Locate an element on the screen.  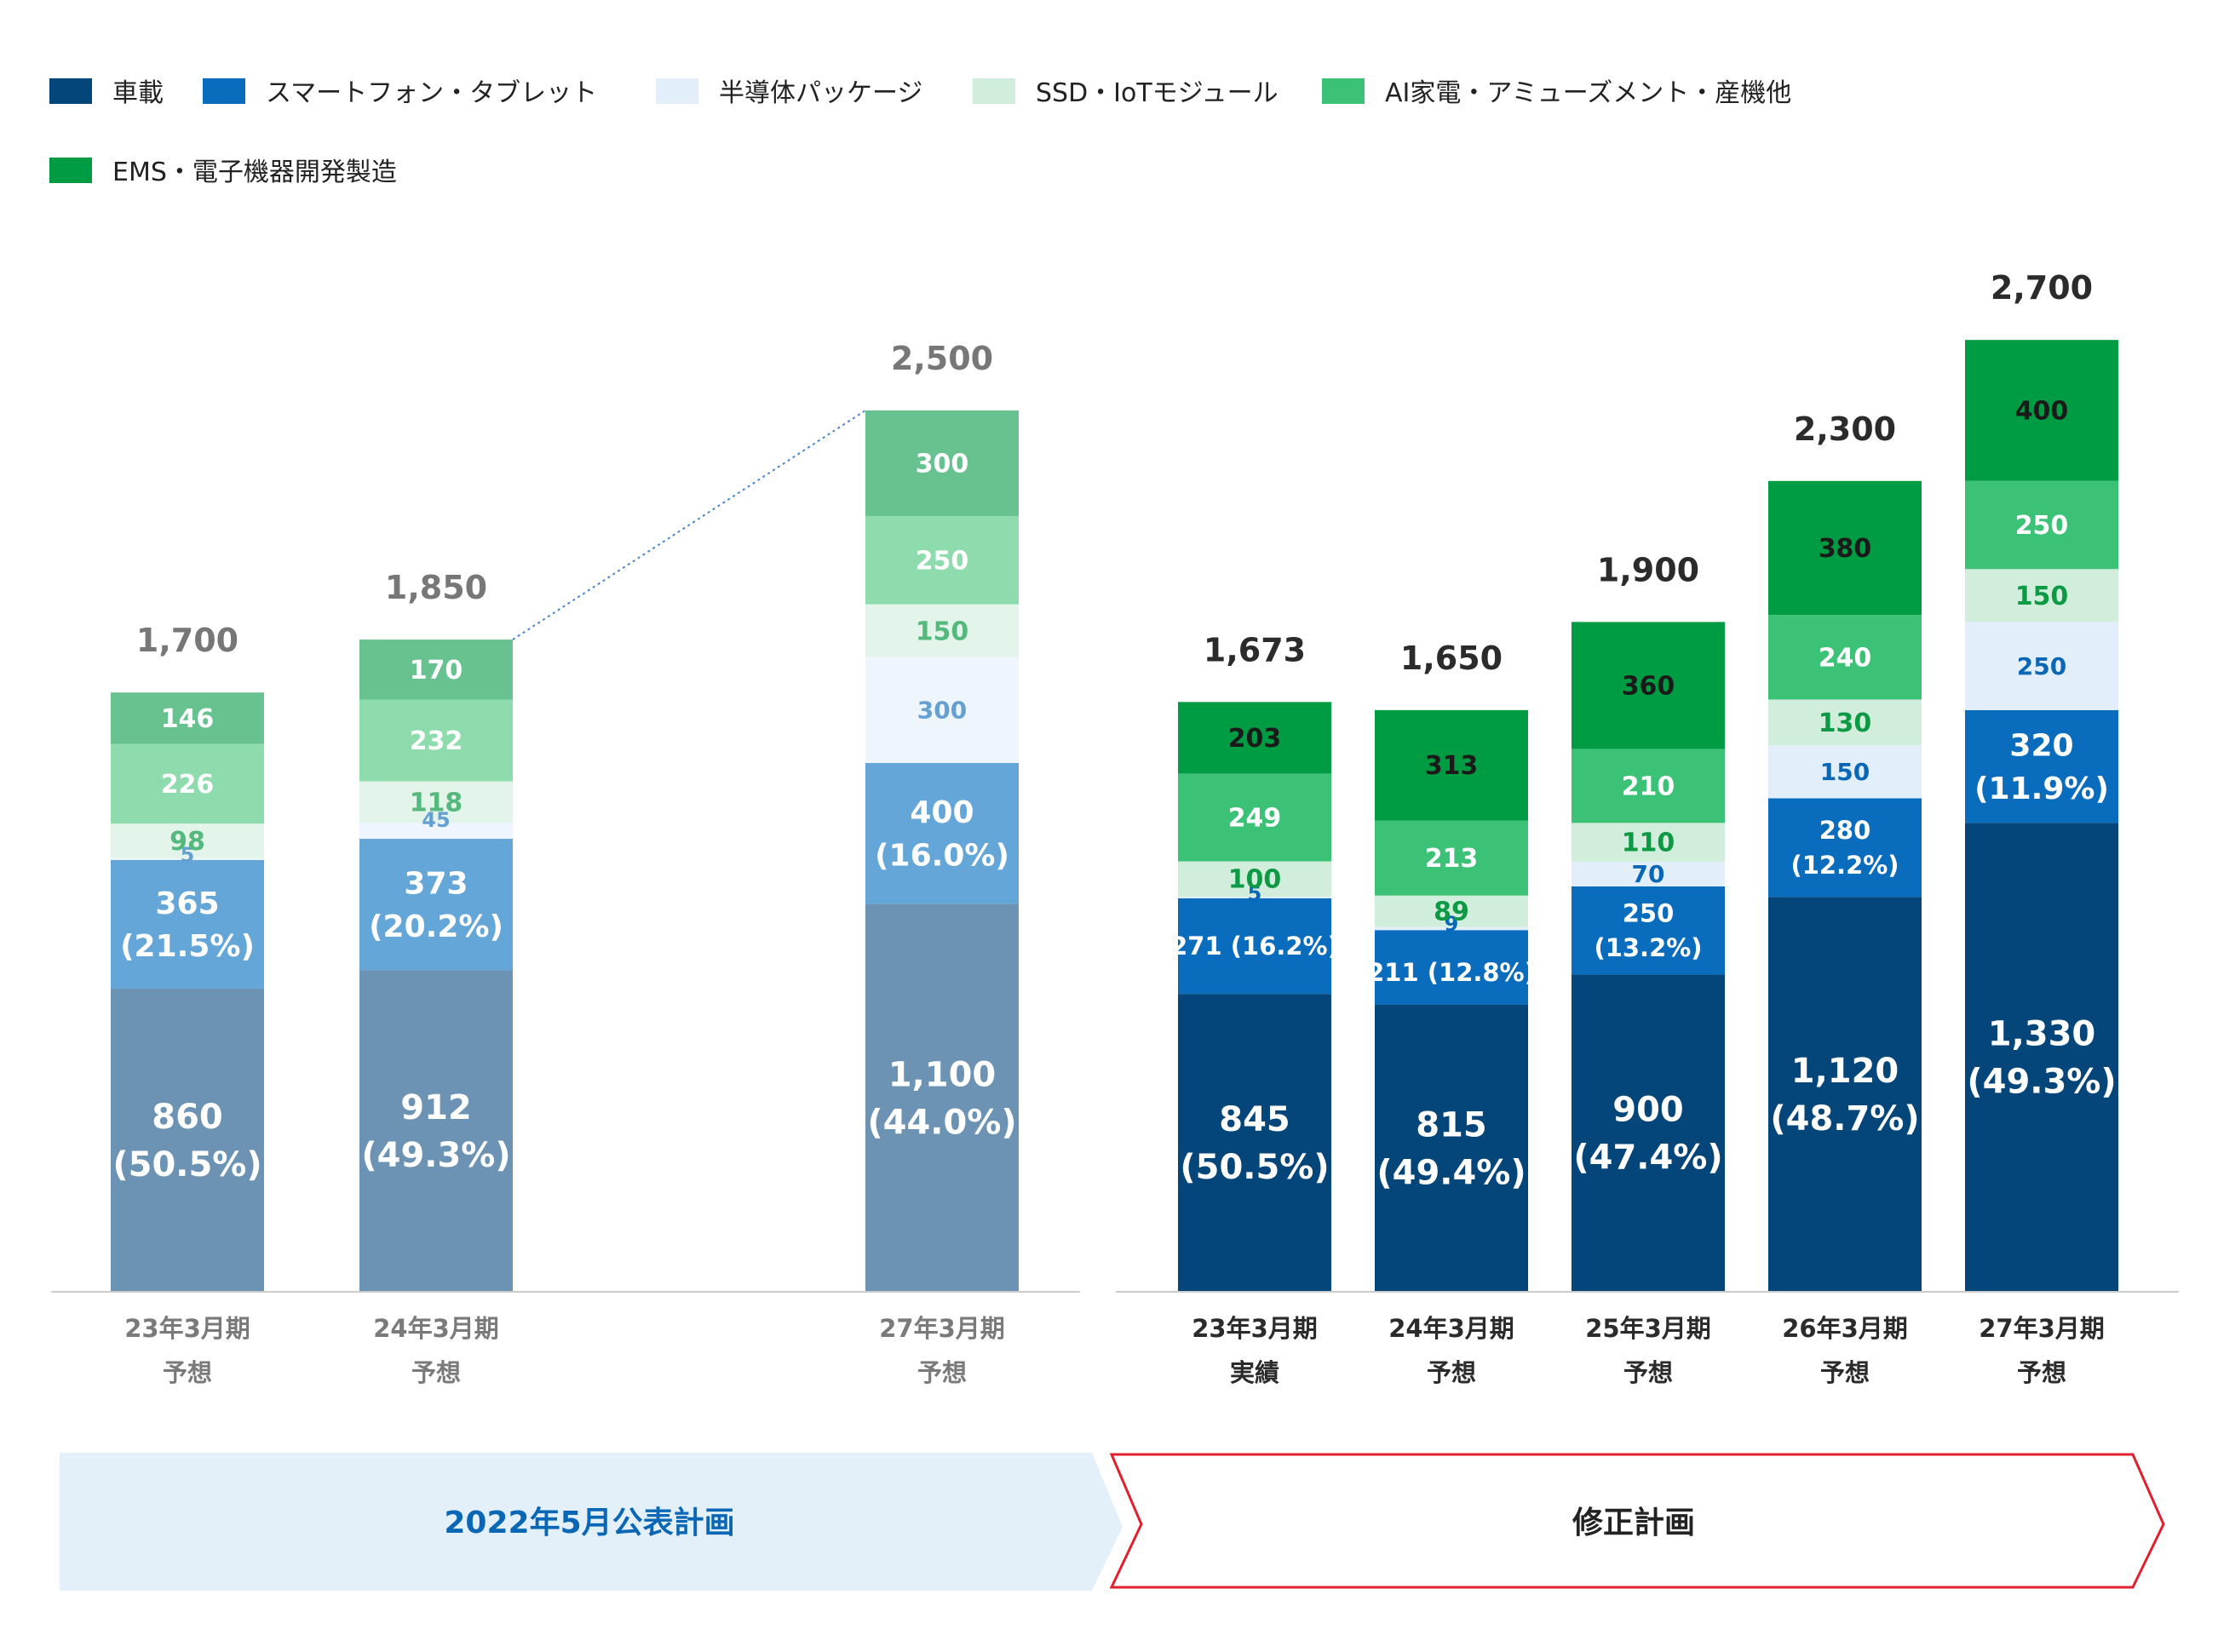
segment-label: 271 (16.2%) is located at coordinates (1254, 946).